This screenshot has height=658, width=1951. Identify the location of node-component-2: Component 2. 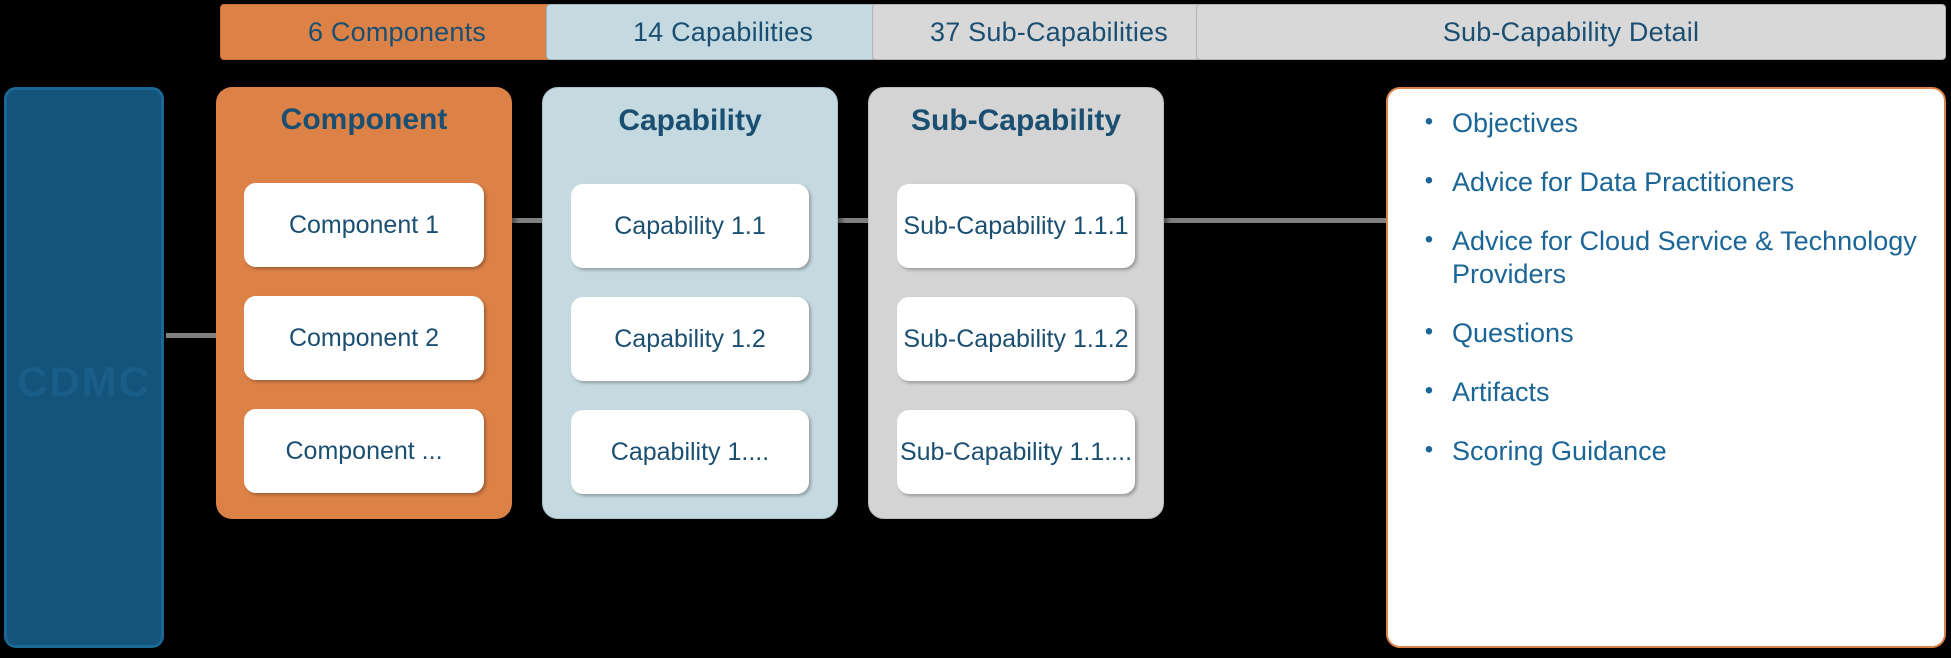
(364, 338).